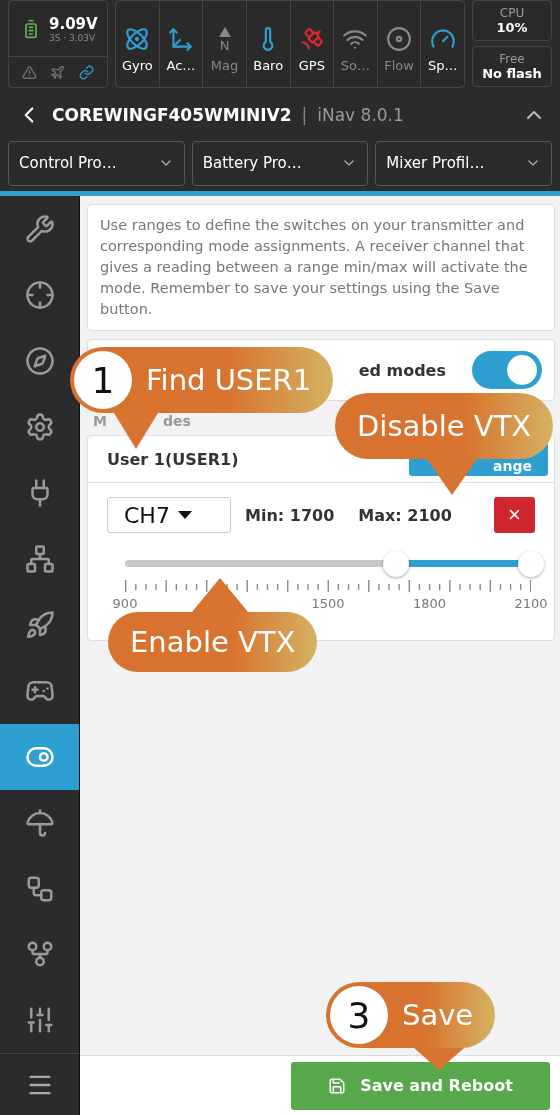 Image resolution: width=560 pixels, height=1115 pixels. I want to click on caret-icon, so click(184, 515).